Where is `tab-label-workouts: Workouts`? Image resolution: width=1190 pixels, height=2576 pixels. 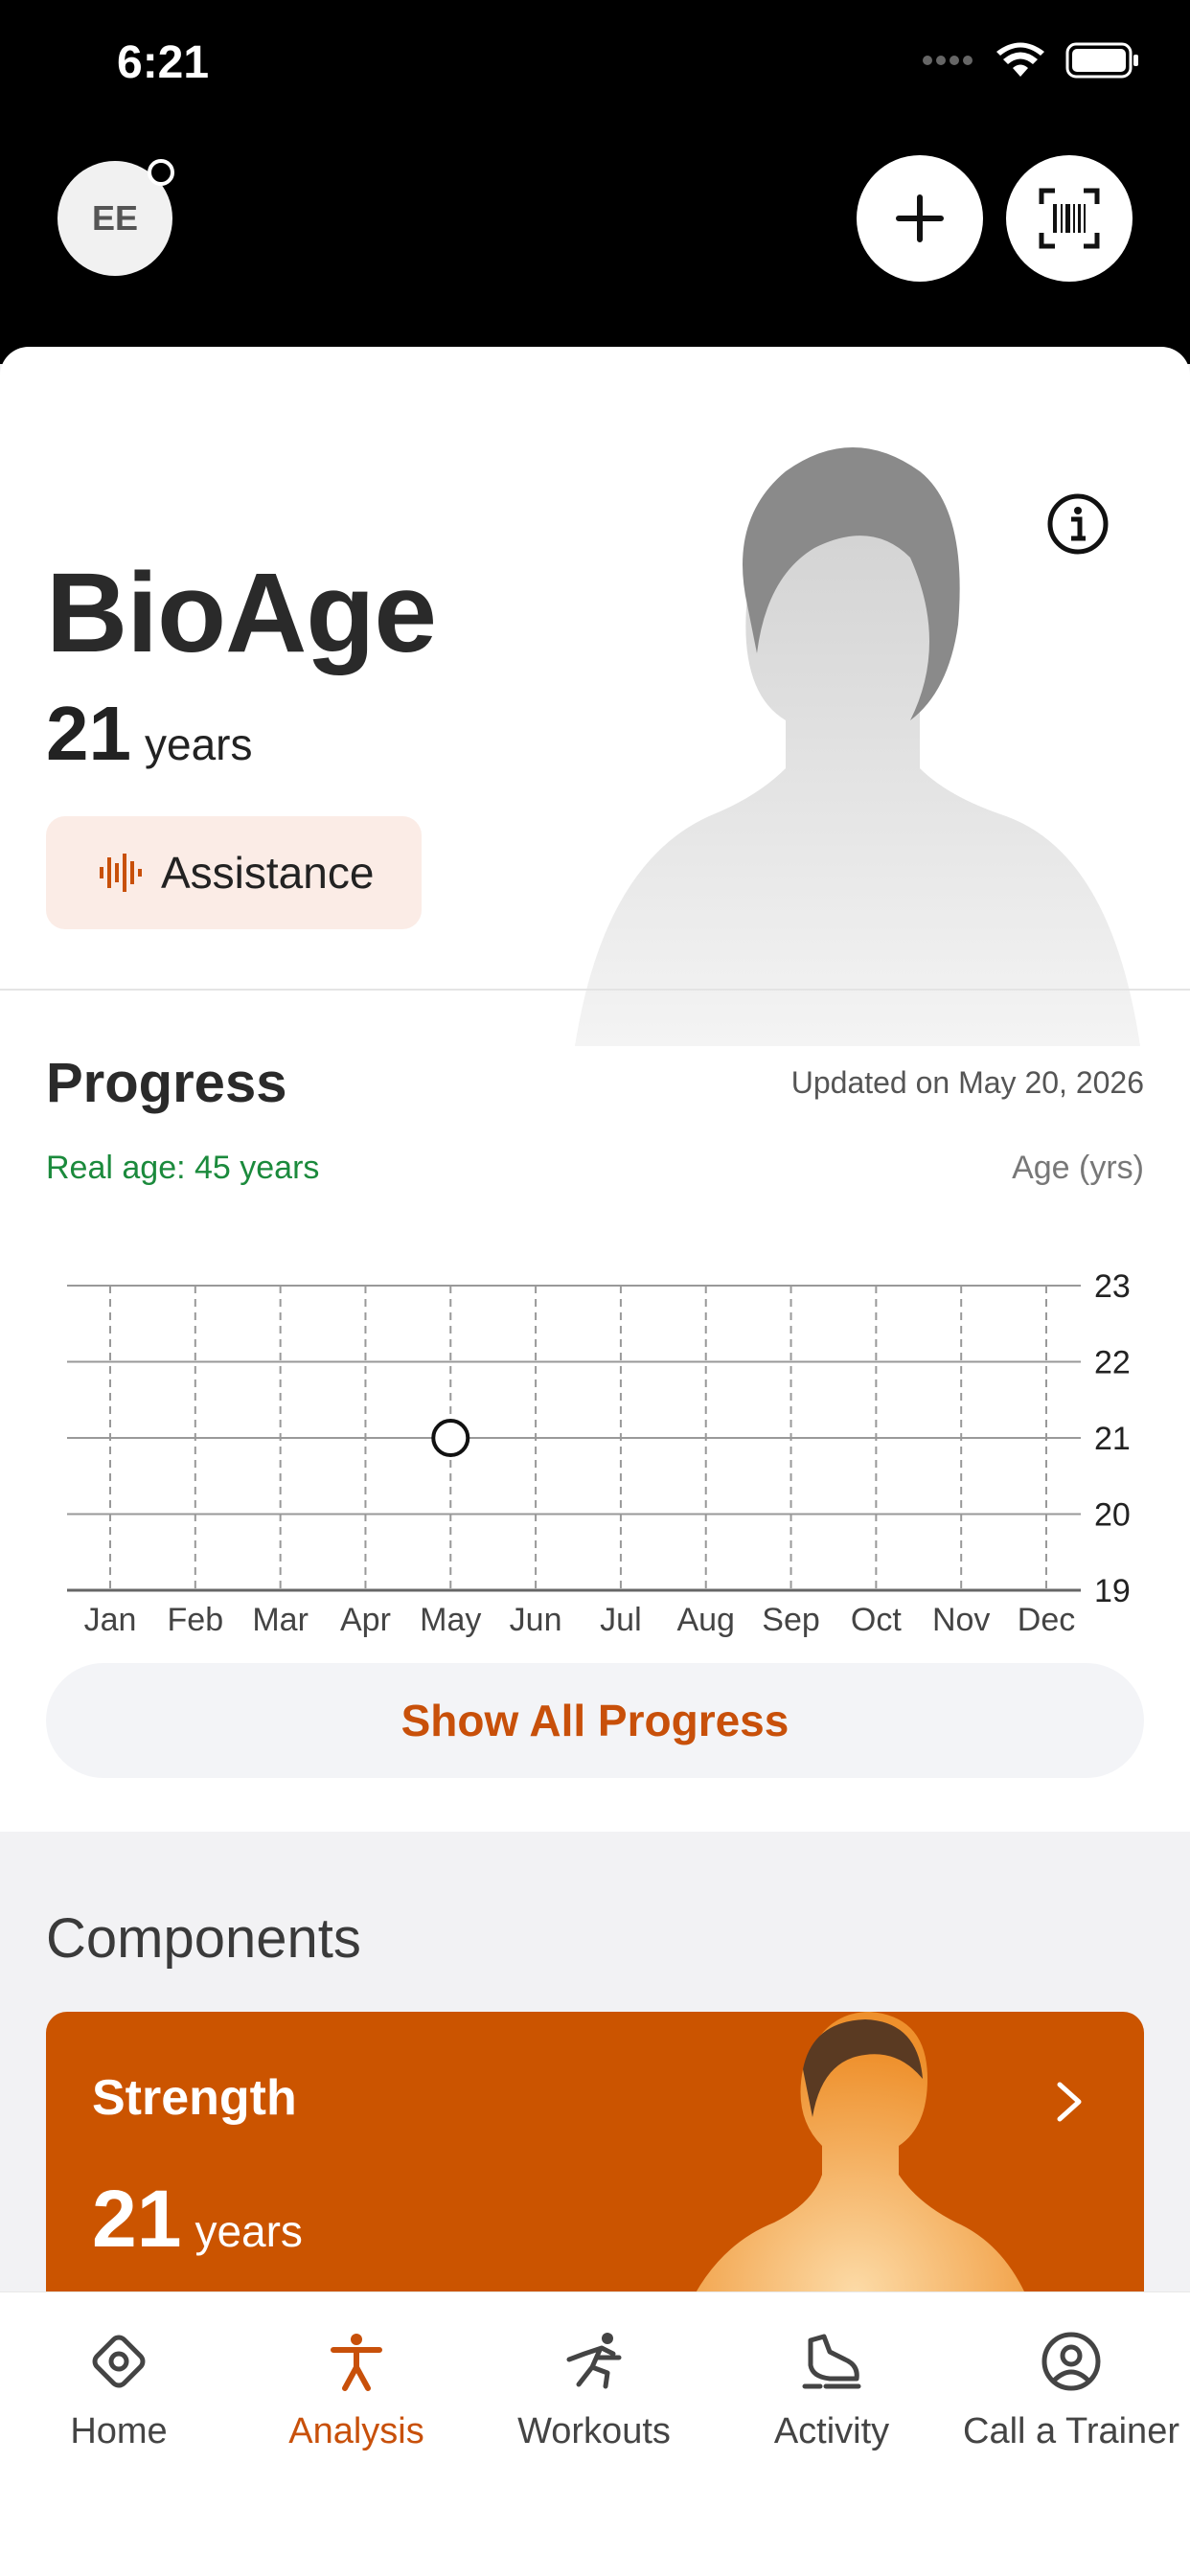
tab-label-workouts: Workouts is located at coordinates (594, 2431).